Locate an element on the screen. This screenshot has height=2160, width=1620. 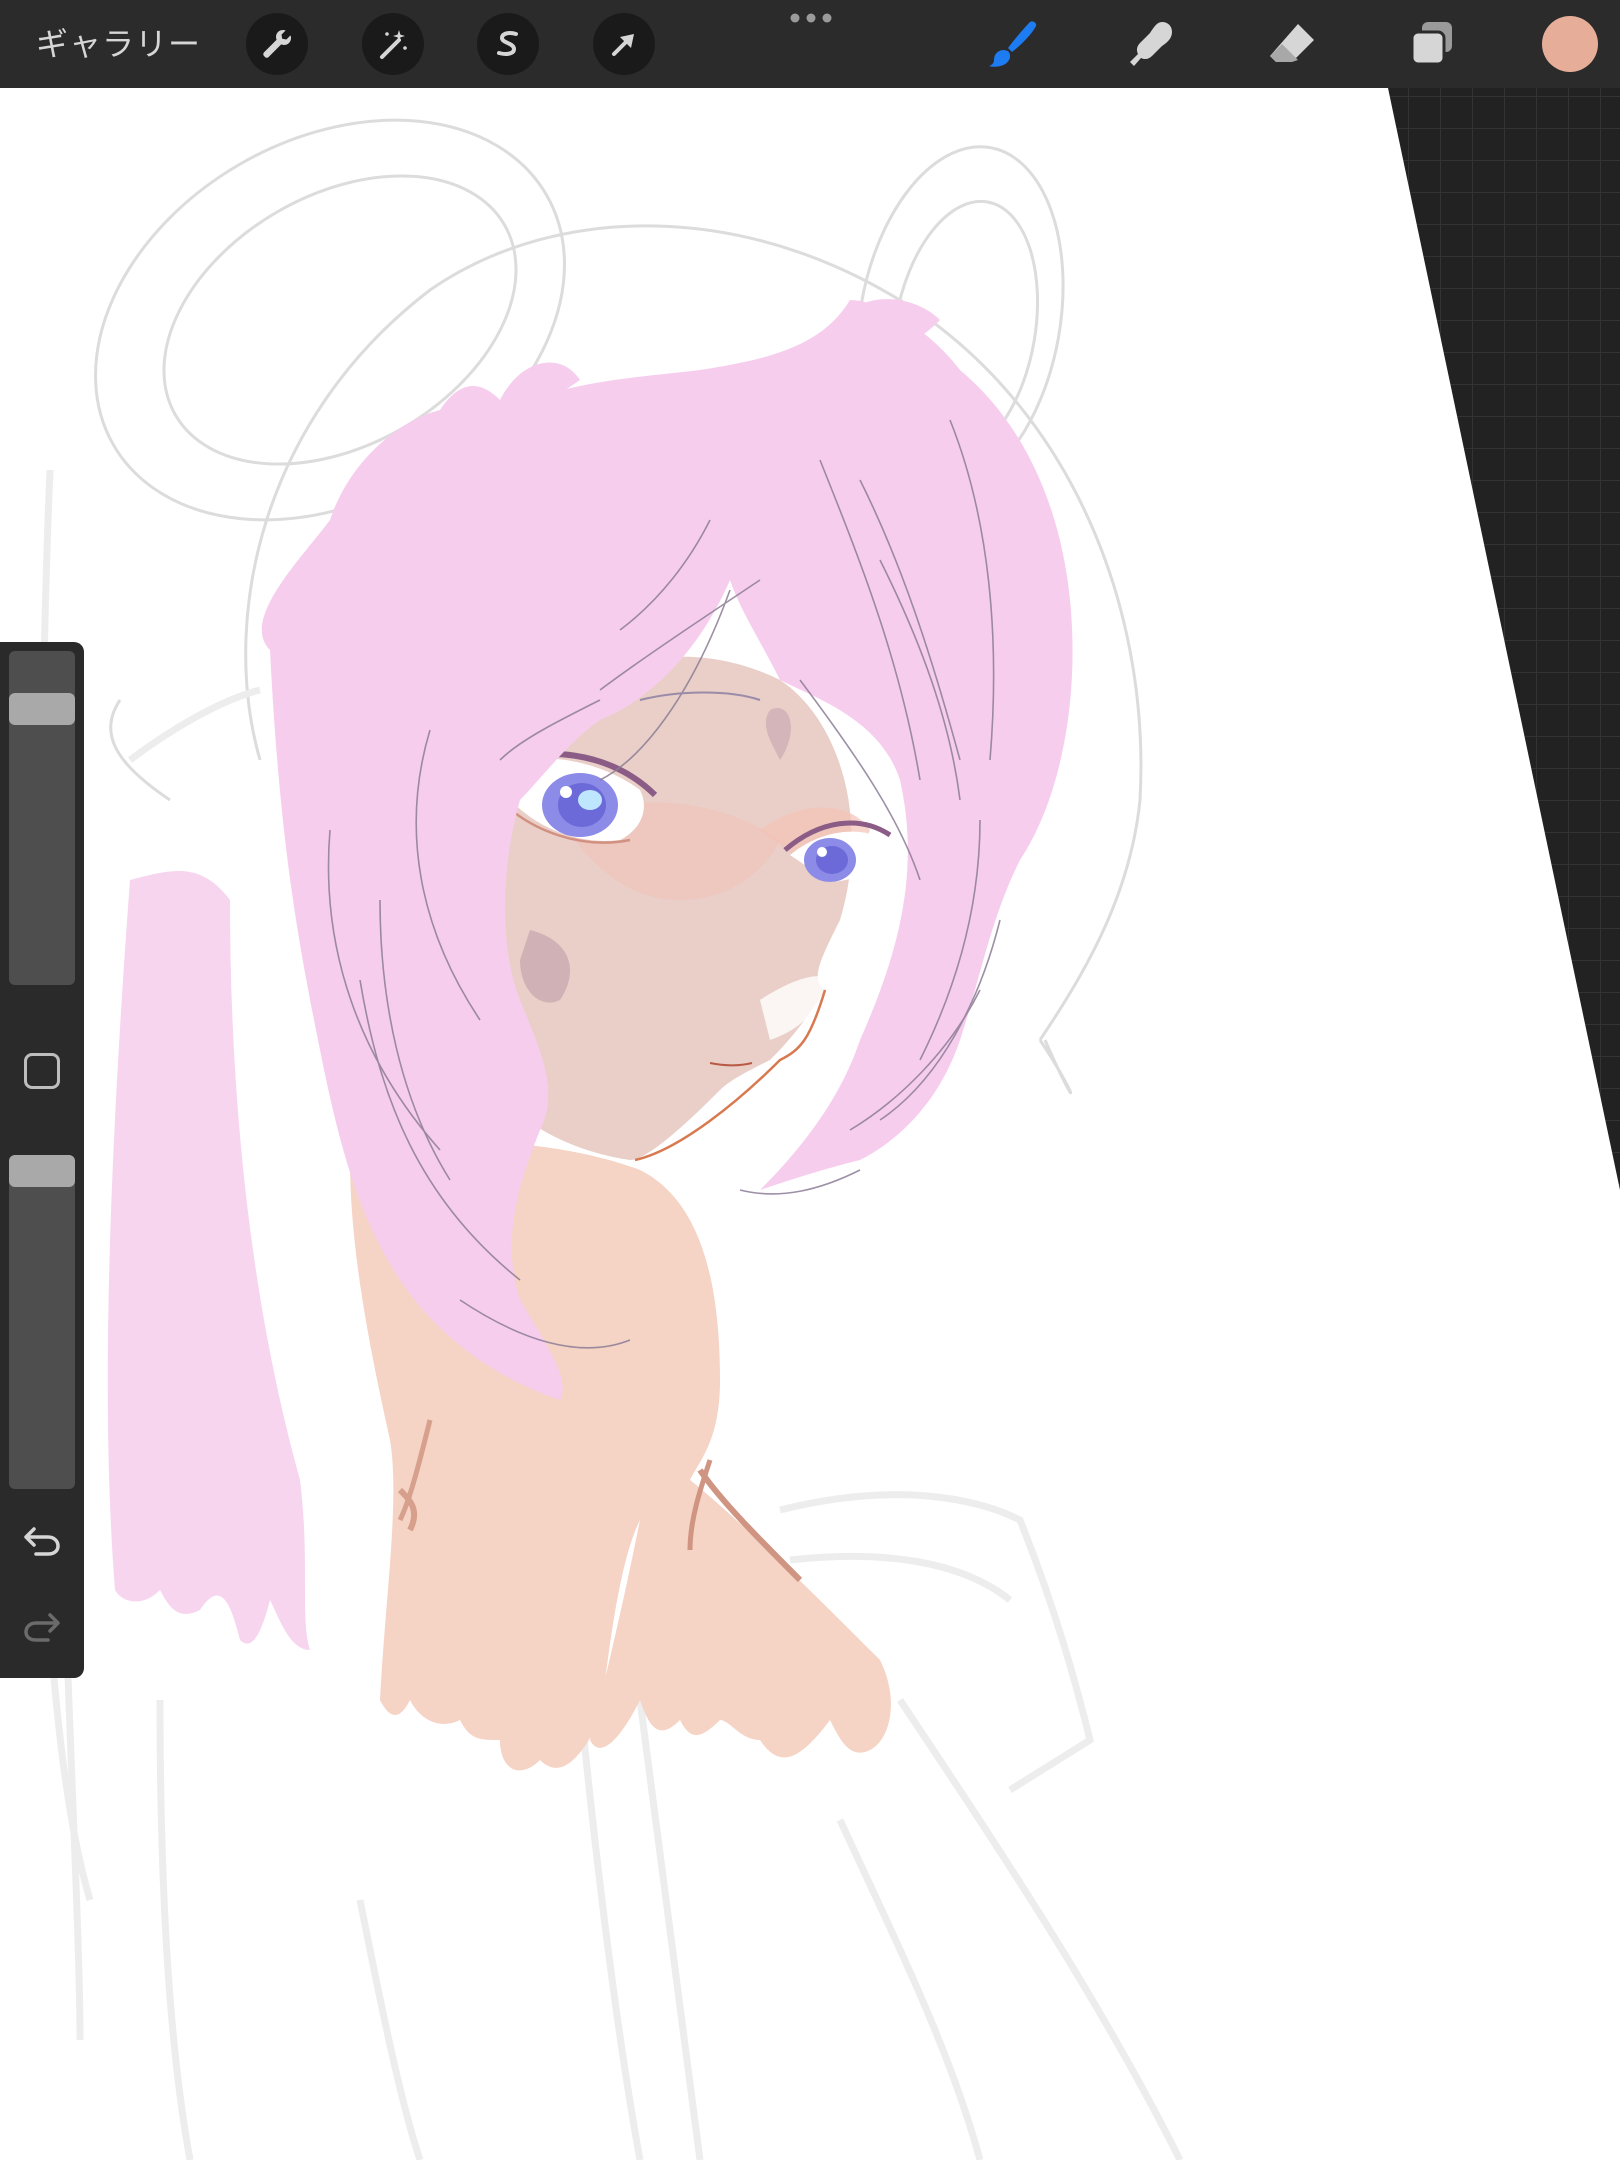
transform-button is located at coordinates (624, 44).